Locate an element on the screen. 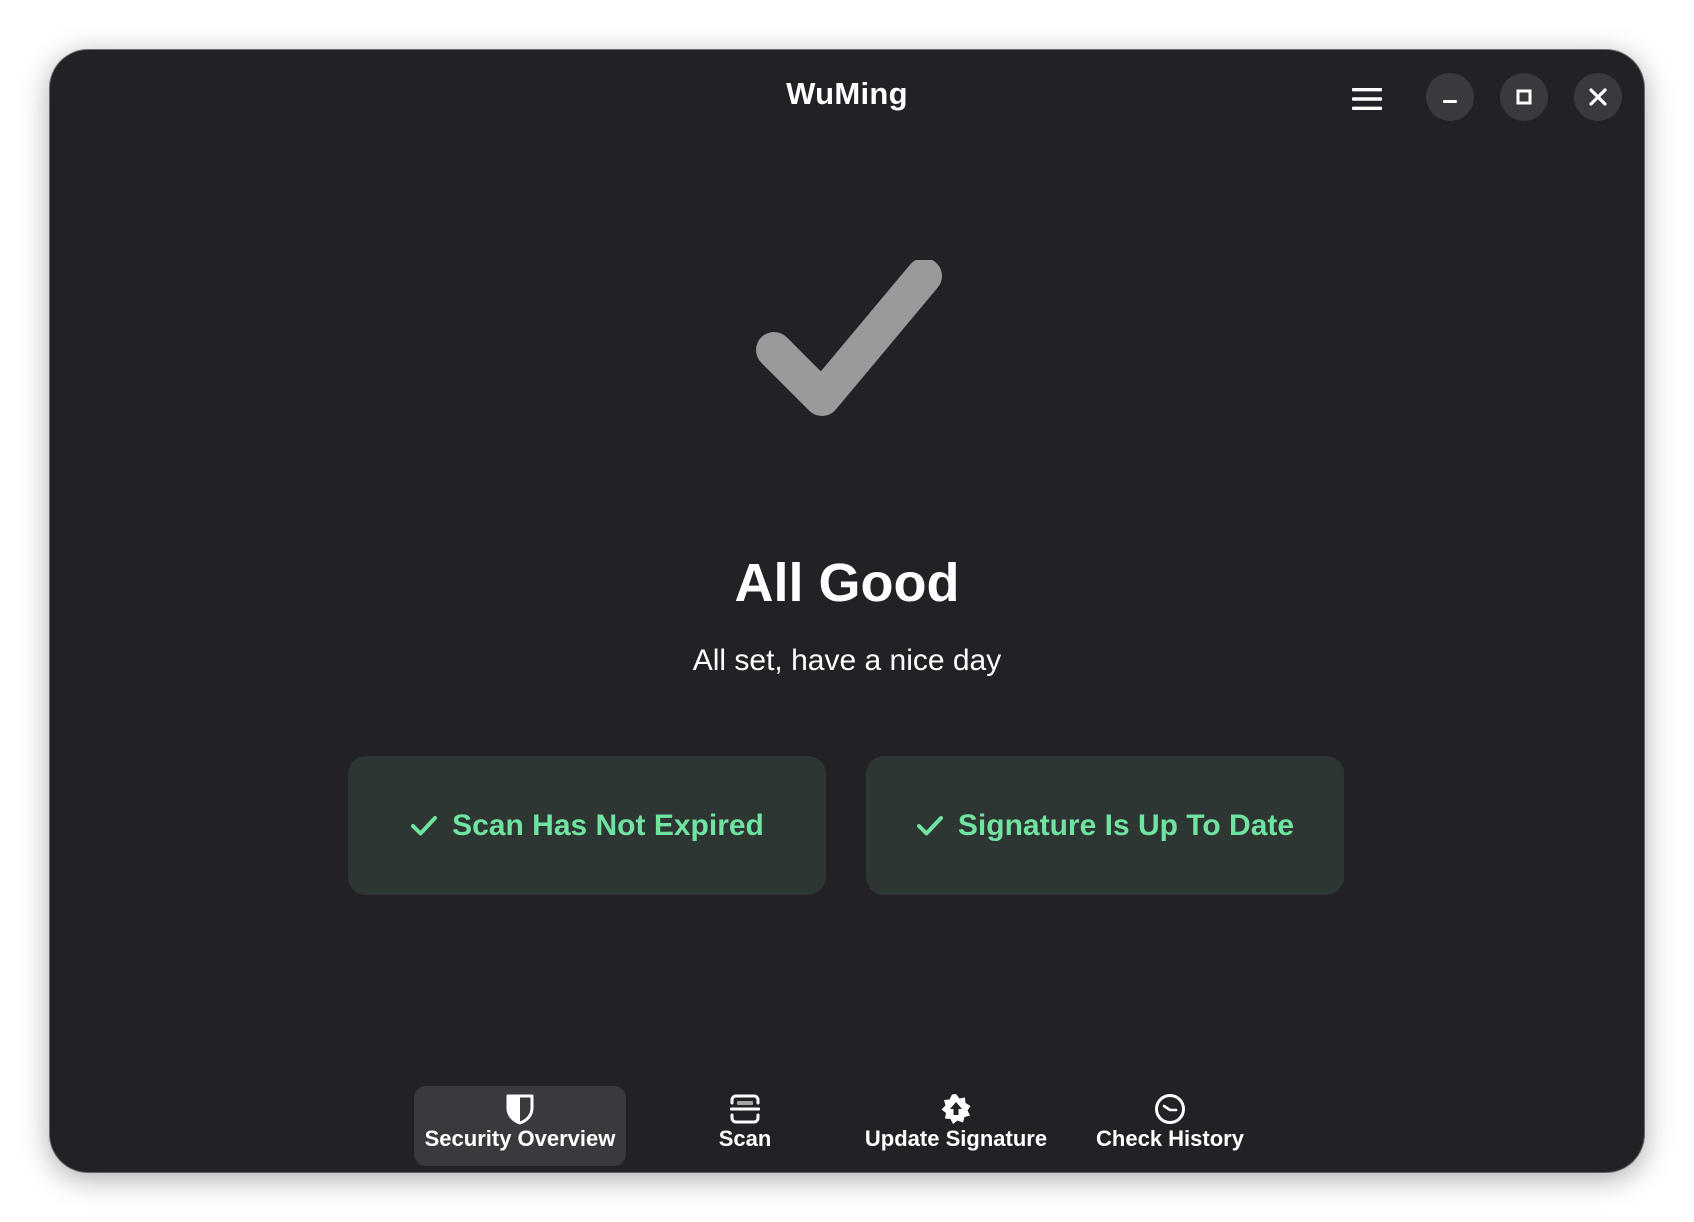 This screenshot has height=1222, width=1694. window-title: WuMing is located at coordinates (847, 93).